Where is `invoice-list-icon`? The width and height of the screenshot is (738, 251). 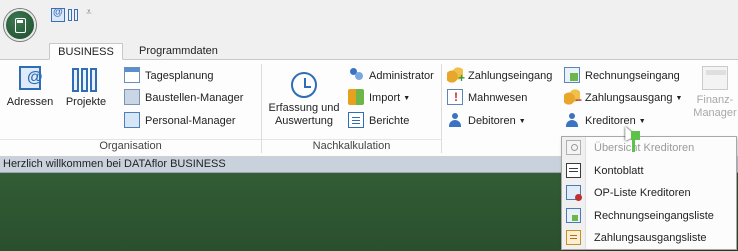
invoice-list-icon is located at coordinates (573, 215).